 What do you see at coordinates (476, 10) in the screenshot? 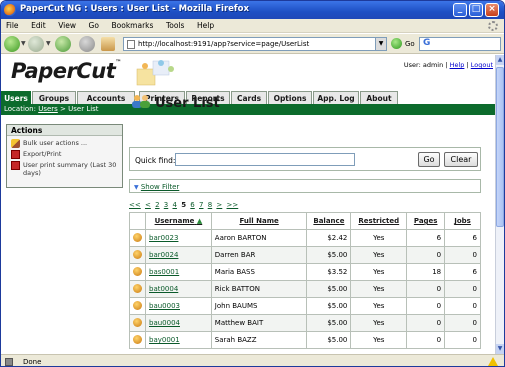
I see `maximize-button: □` at bounding box center [476, 10].